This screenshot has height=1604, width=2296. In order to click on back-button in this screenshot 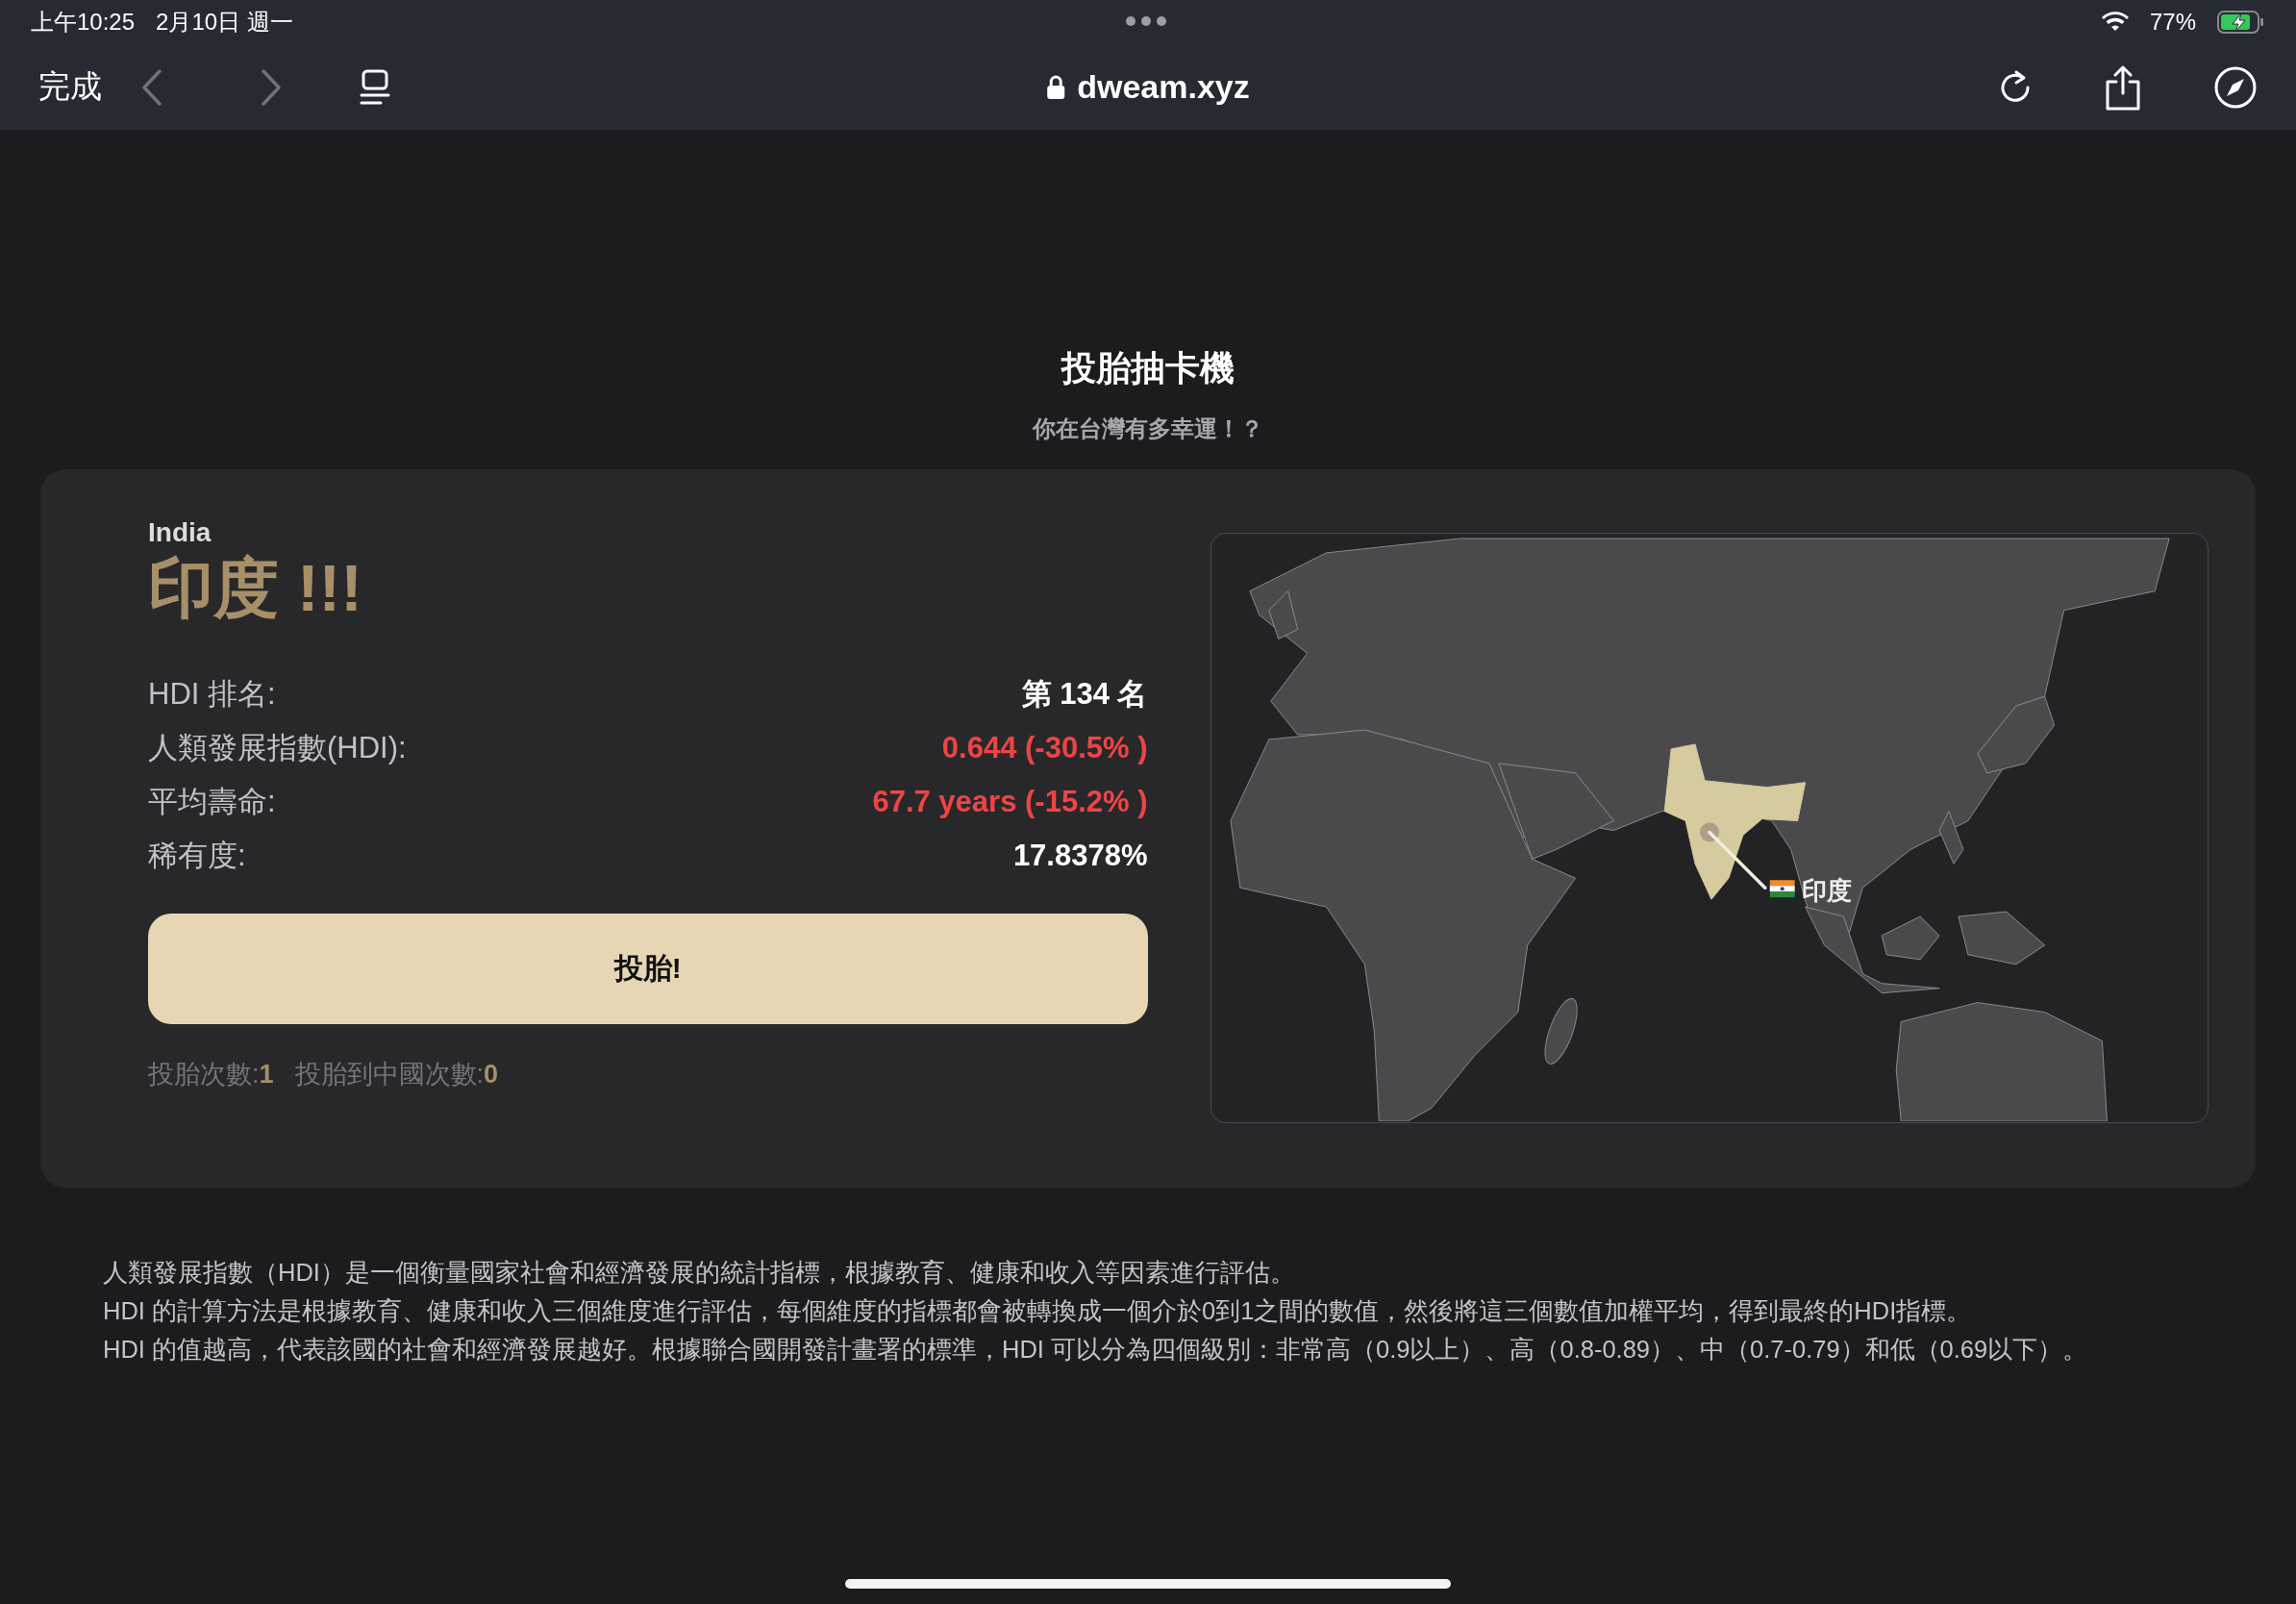, I will do `click(151, 87)`.